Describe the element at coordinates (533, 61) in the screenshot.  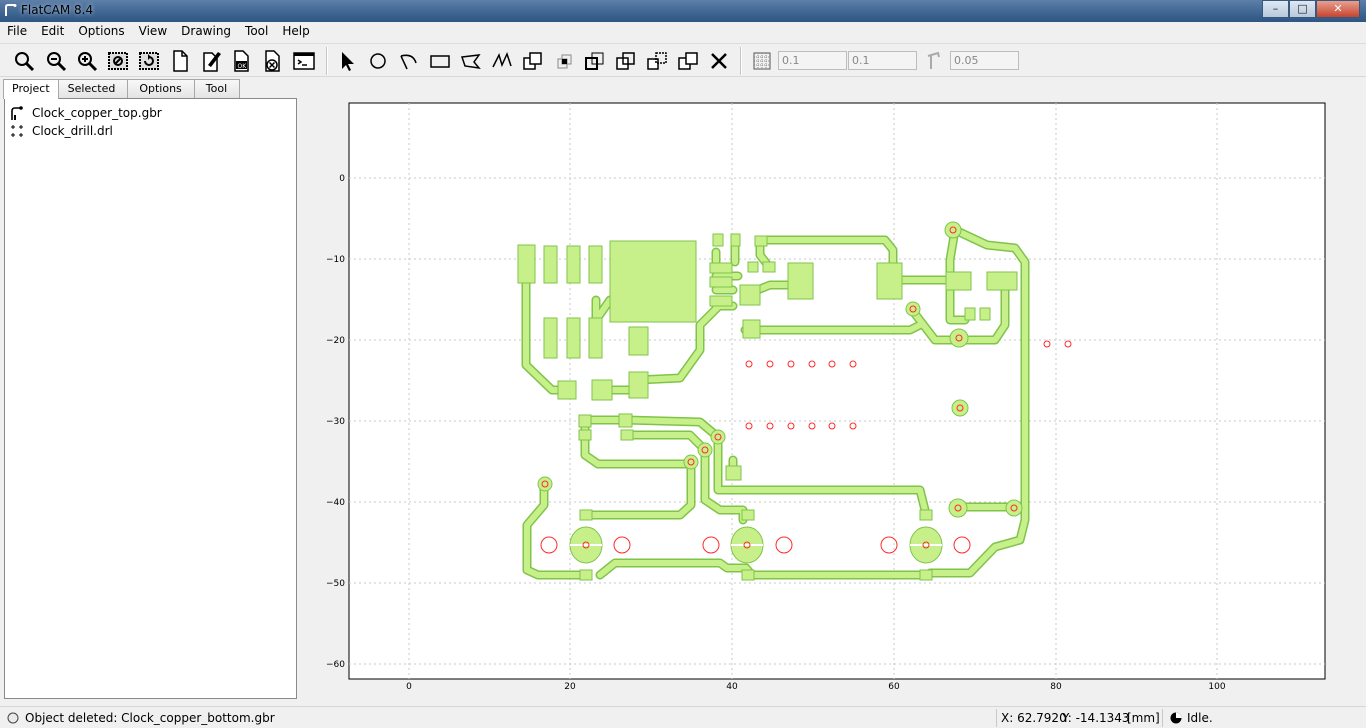
I see `union-icon` at that location.